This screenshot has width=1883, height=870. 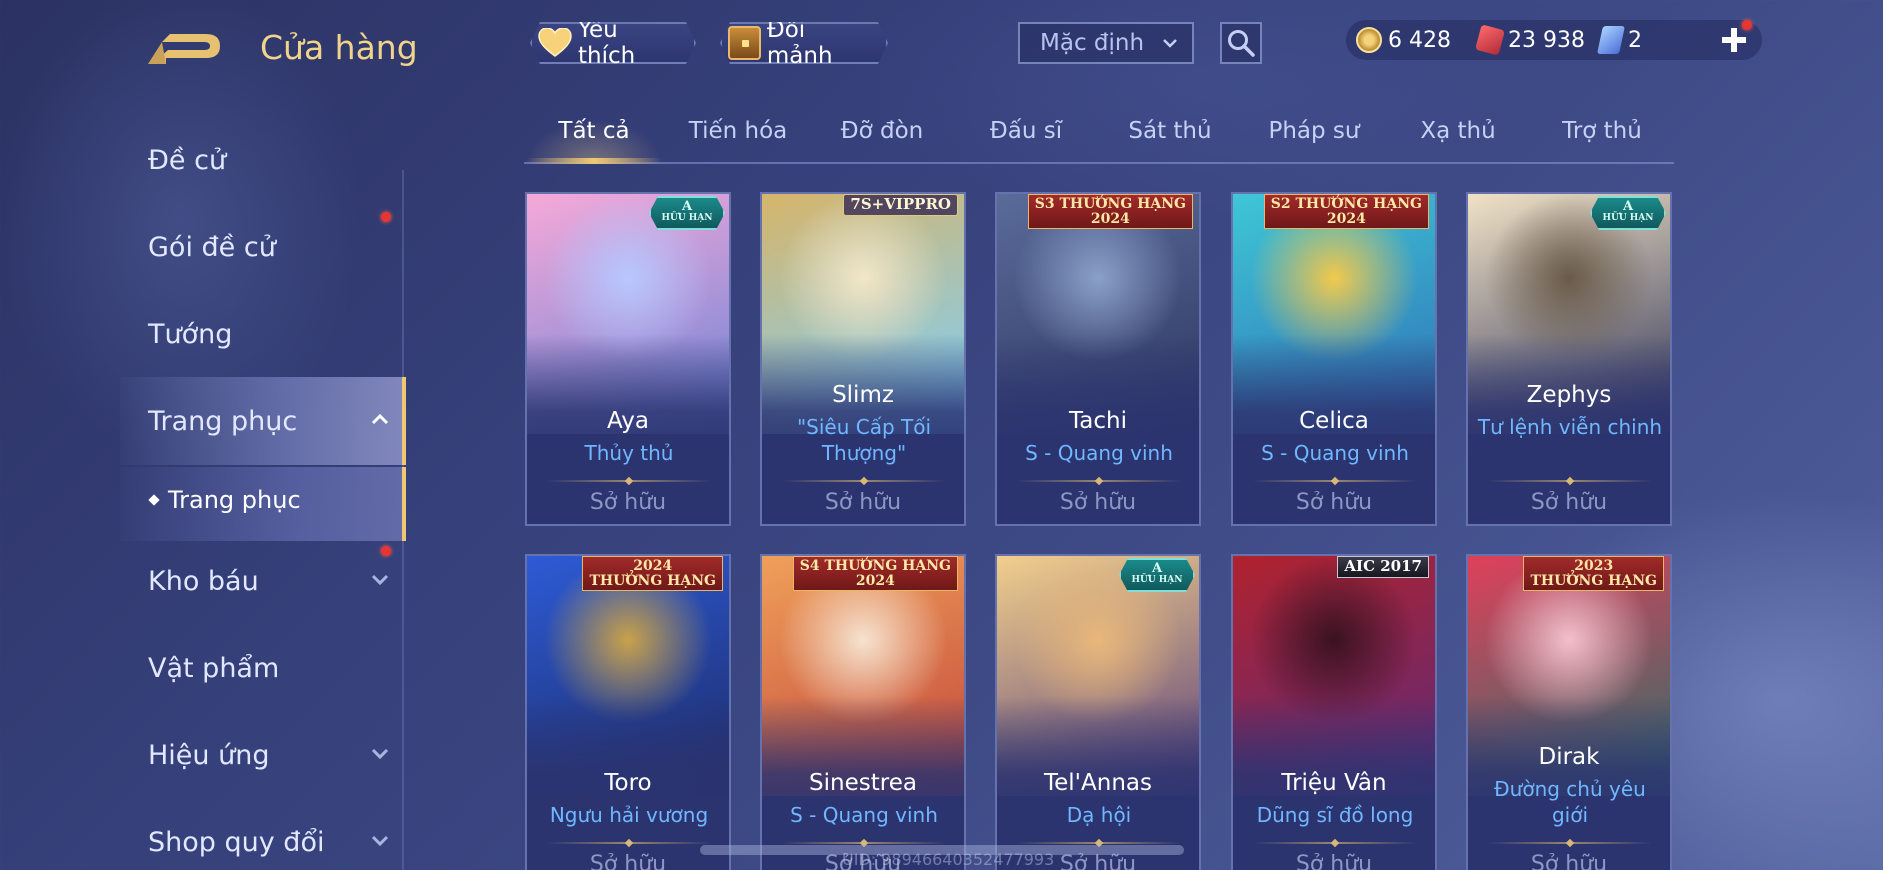 I want to click on tab-evolution: Tiến hóa, so click(x=738, y=131).